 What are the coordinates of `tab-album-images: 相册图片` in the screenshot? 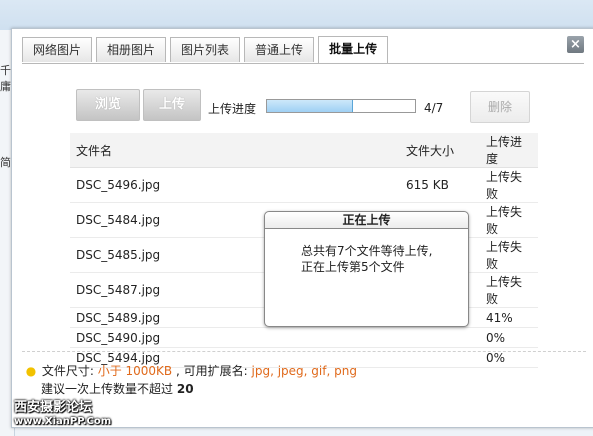 It's located at (131, 49).